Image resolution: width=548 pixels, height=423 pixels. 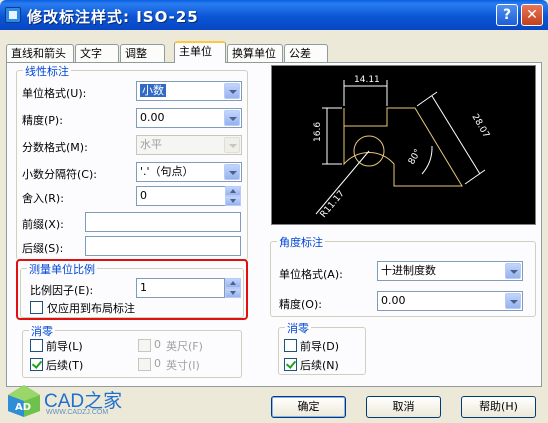 What do you see at coordinates (157, 344) in the screenshot?
I see `feet-zero-value: 0` at bounding box center [157, 344].